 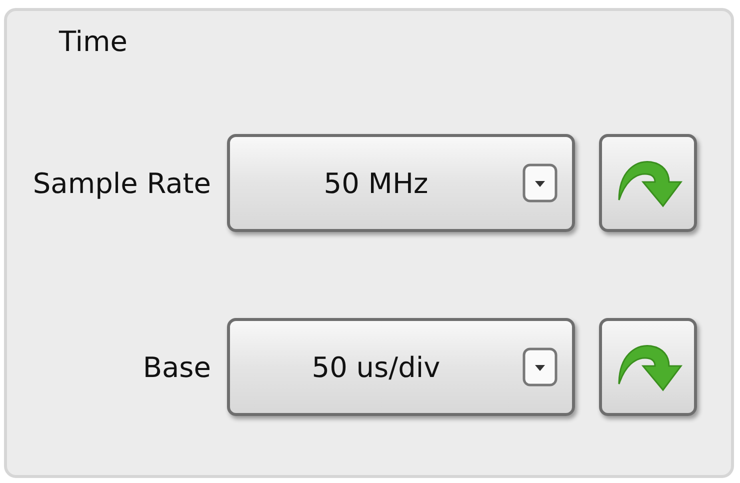 I want to click on panel-title: Time, so click(x=93, y=41).